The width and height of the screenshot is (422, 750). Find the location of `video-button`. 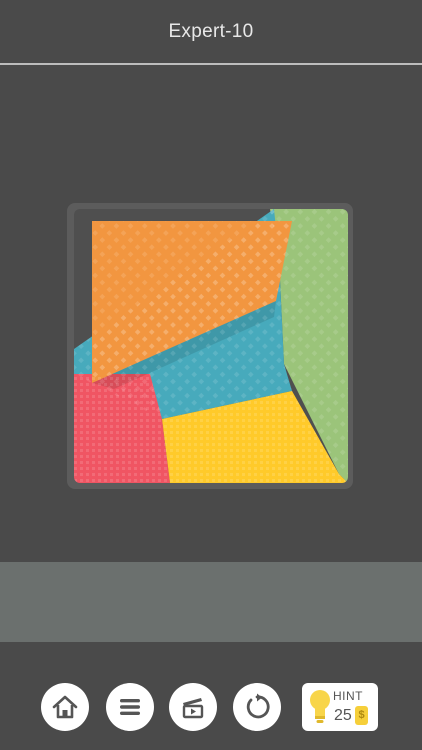

video-button is located at coordinates (193, 707).